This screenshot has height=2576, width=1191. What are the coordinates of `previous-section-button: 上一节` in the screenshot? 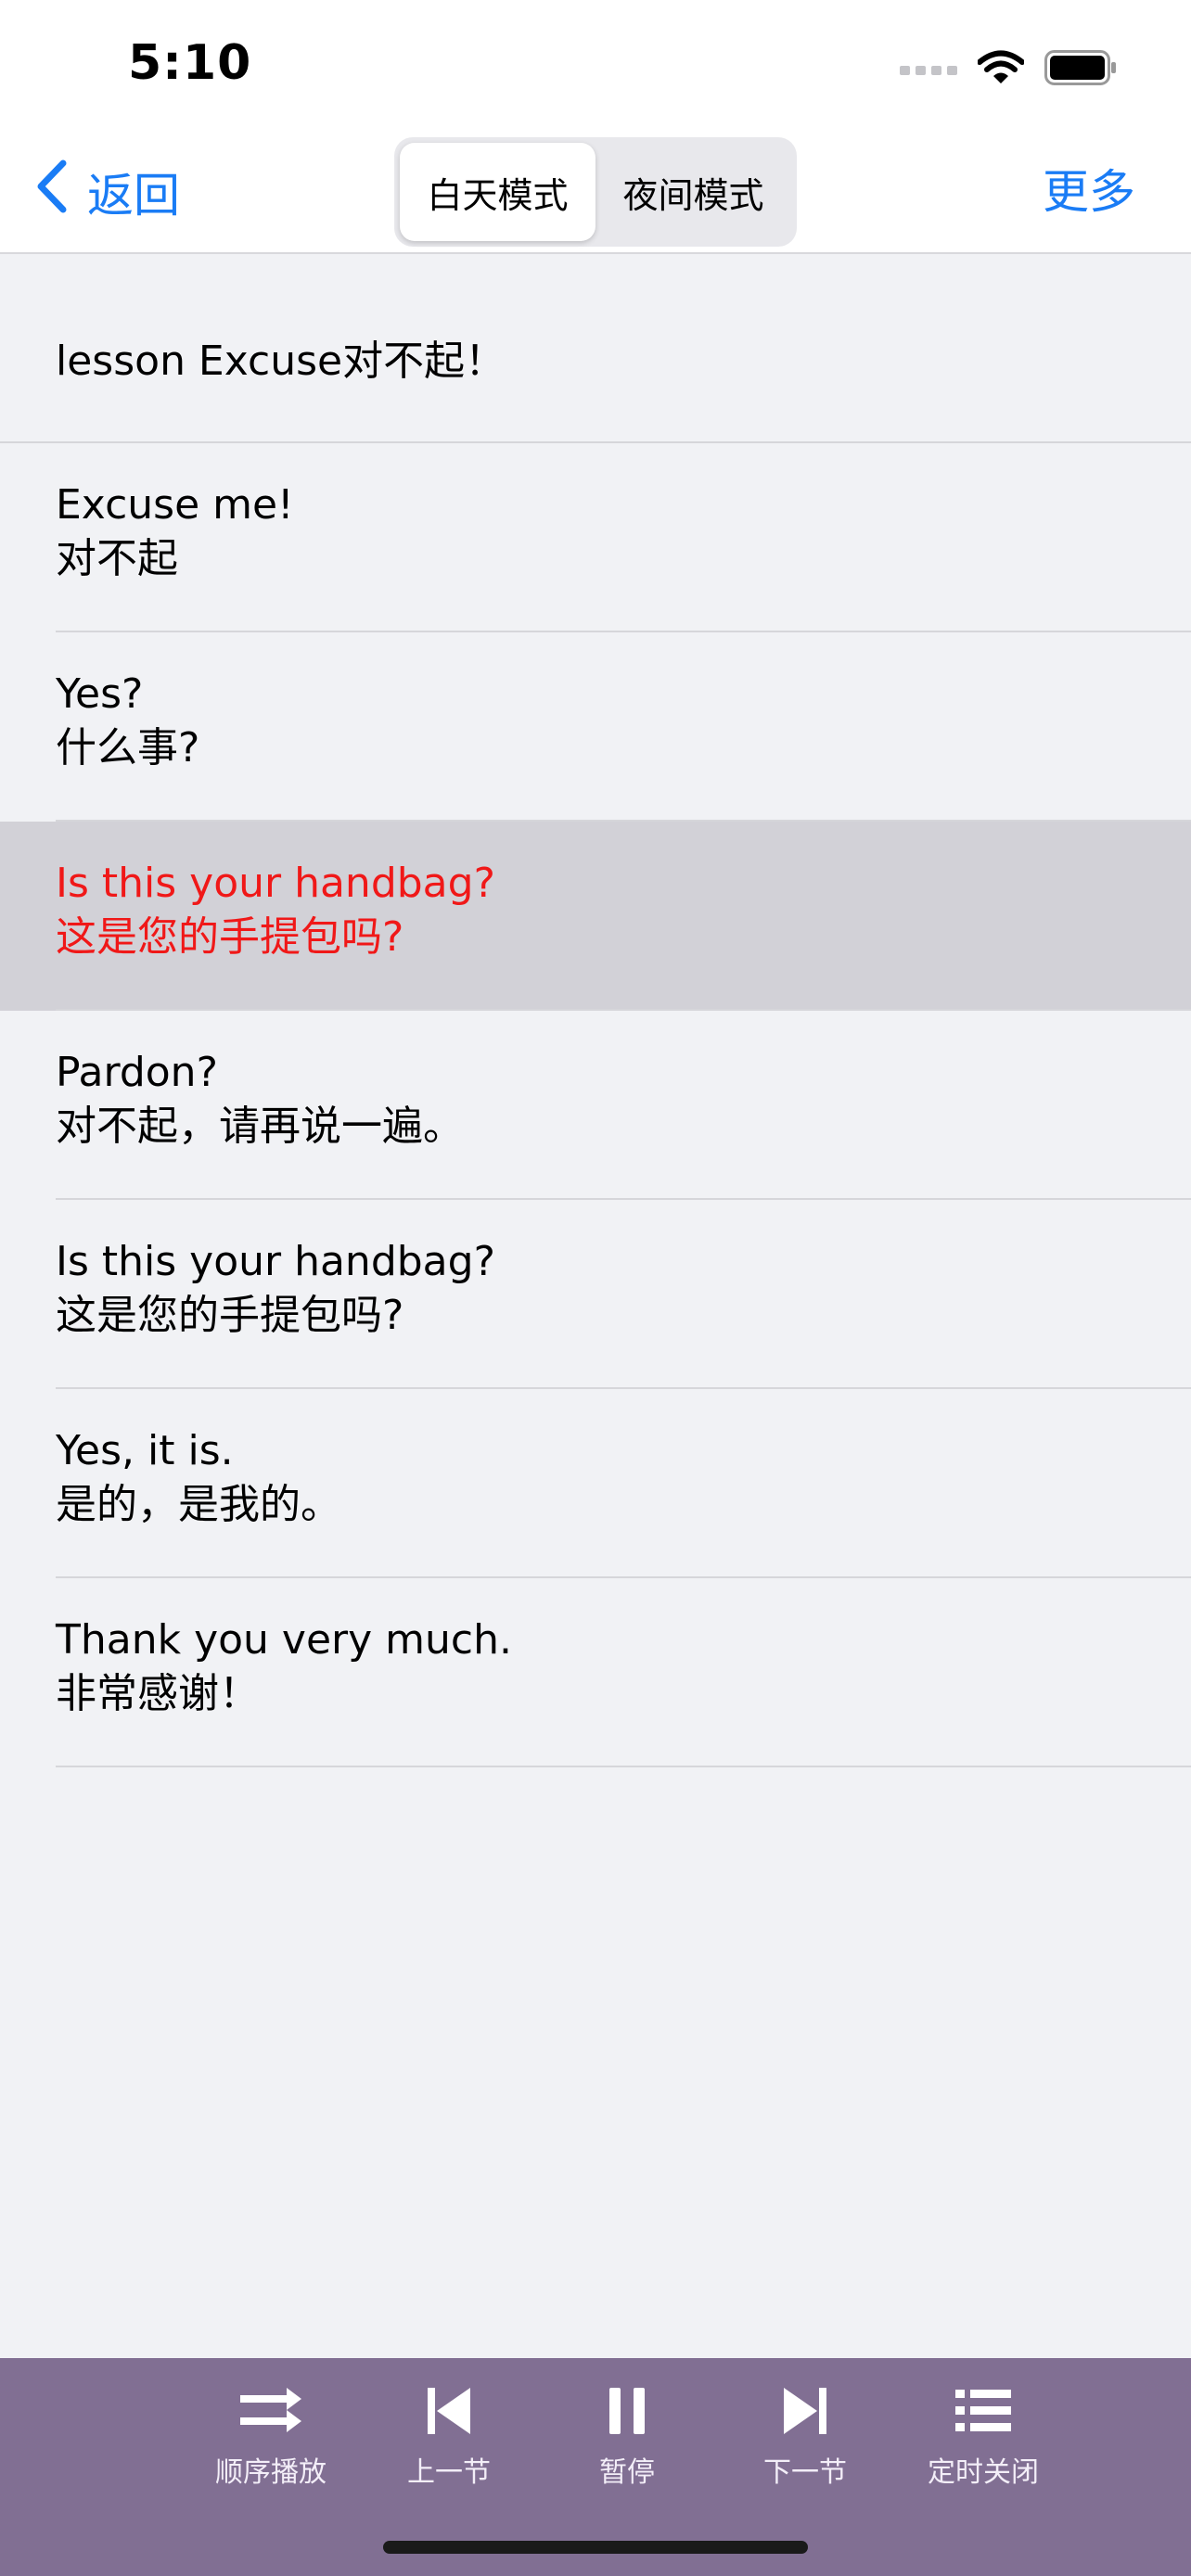 It's located at (449, 2436).